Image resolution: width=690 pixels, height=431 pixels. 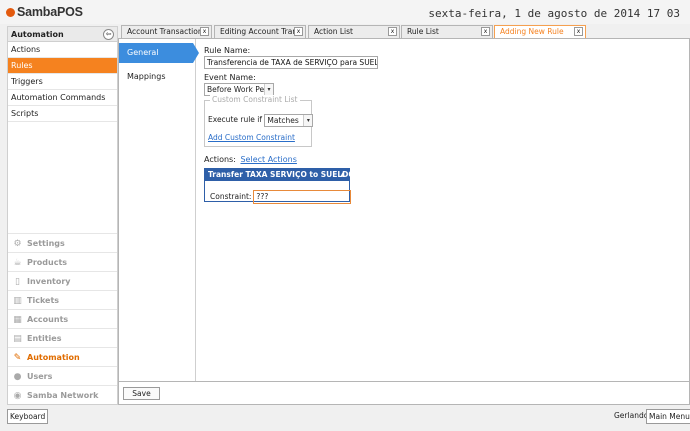 I want to click on execute-rule-label: Execute rule if, so click(x=235, y=119).